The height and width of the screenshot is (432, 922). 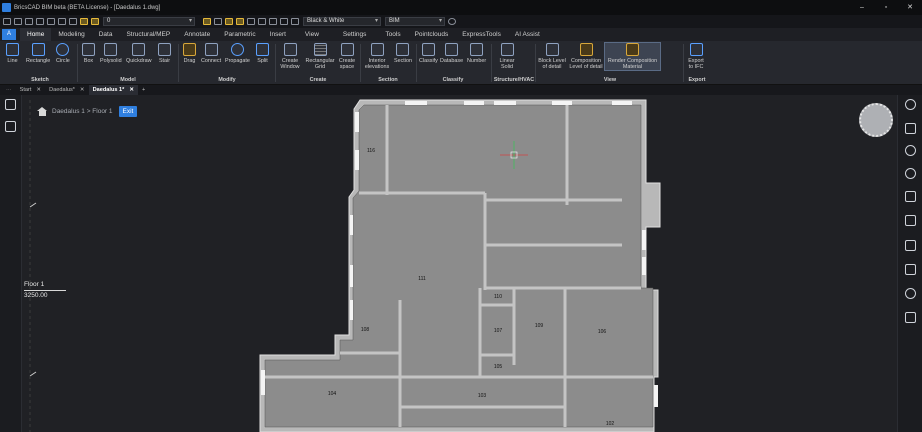 I want to click on number-icon, so click(x=477, y=49).